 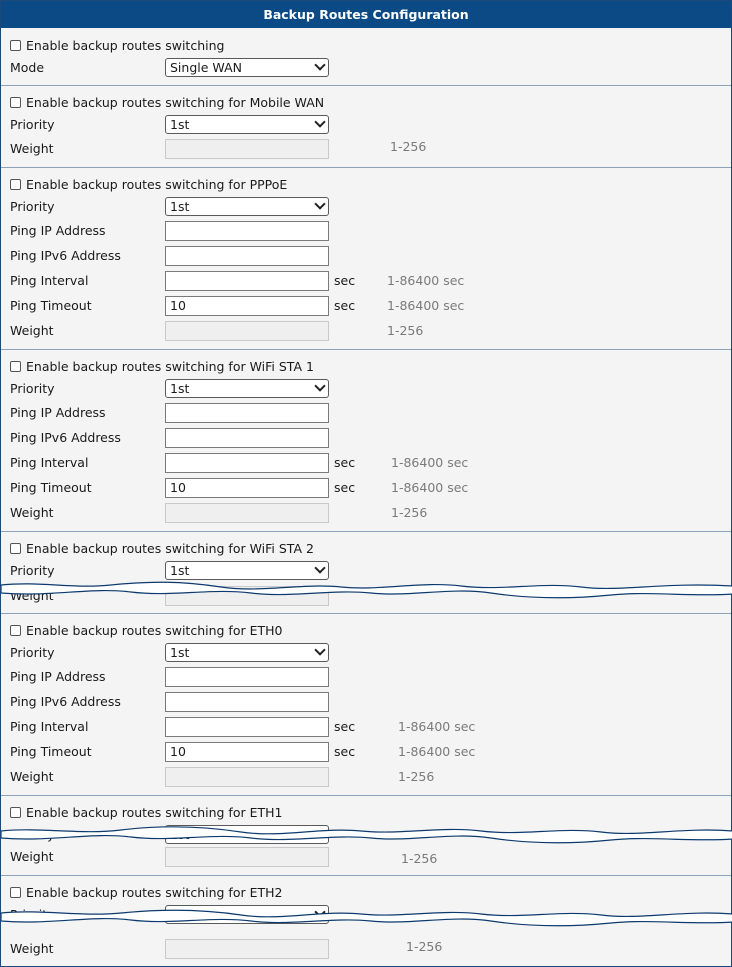 What do you see at coordinates (15, 548) in the screenshot?
I see `enable-wifi-sta2-checkbox` at bounding box center [15, 548].